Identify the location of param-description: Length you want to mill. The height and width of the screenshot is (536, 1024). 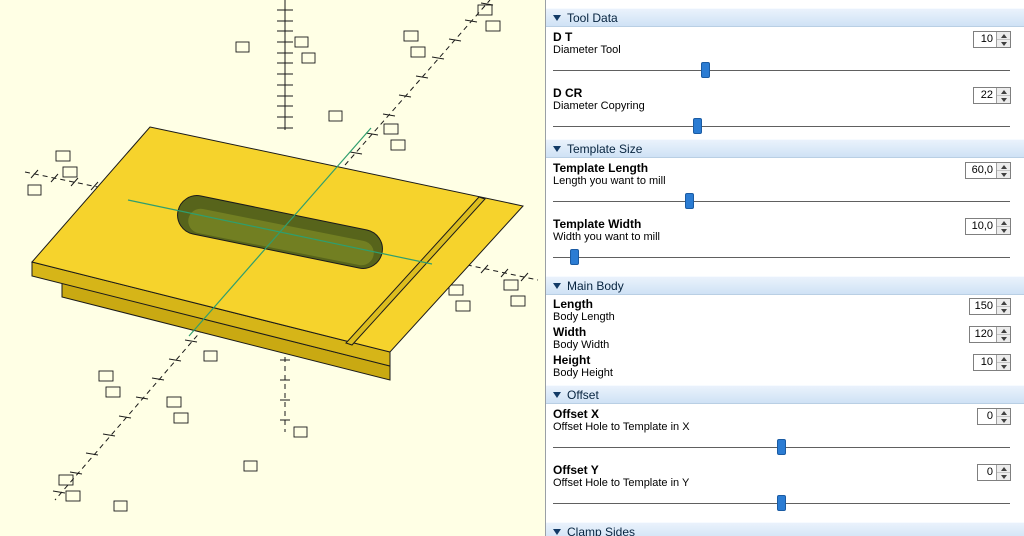
(609, 181).